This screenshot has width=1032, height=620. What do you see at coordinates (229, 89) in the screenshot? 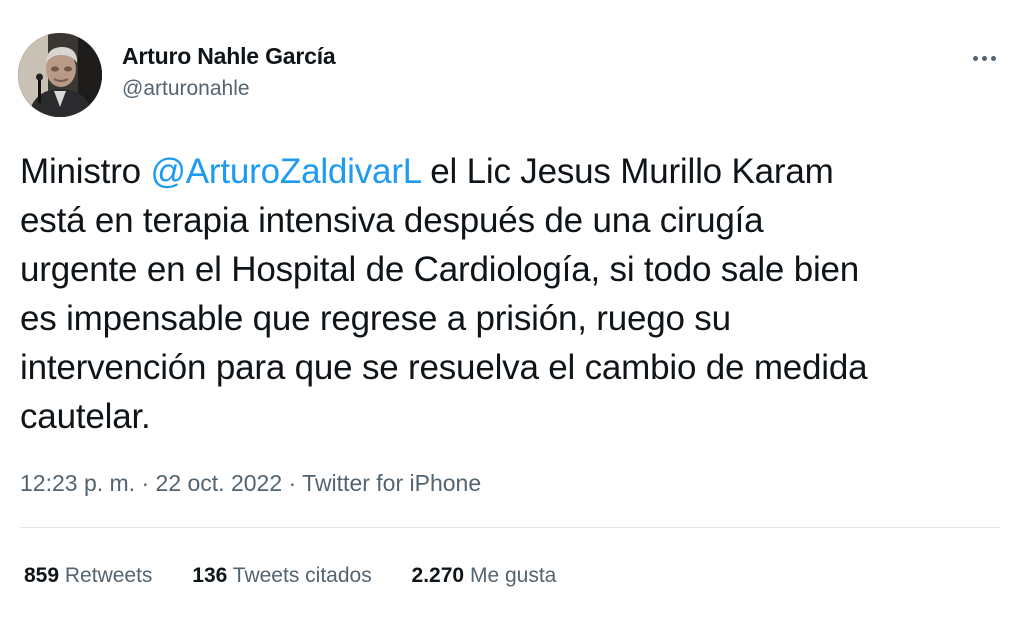
I see `author-handle: @arturonahle` at bounding box center [229, 89].